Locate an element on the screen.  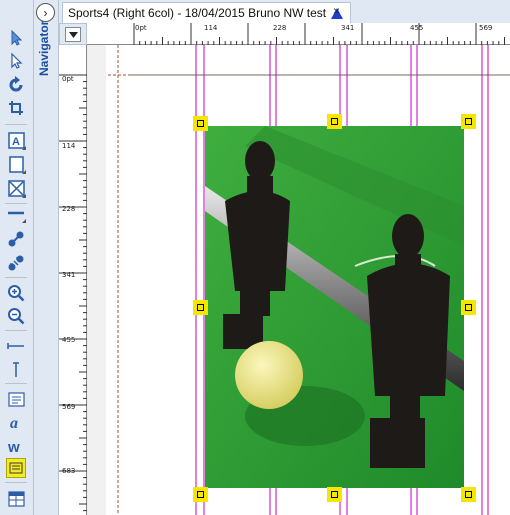
table-icon is located at coordinates (16, 499).